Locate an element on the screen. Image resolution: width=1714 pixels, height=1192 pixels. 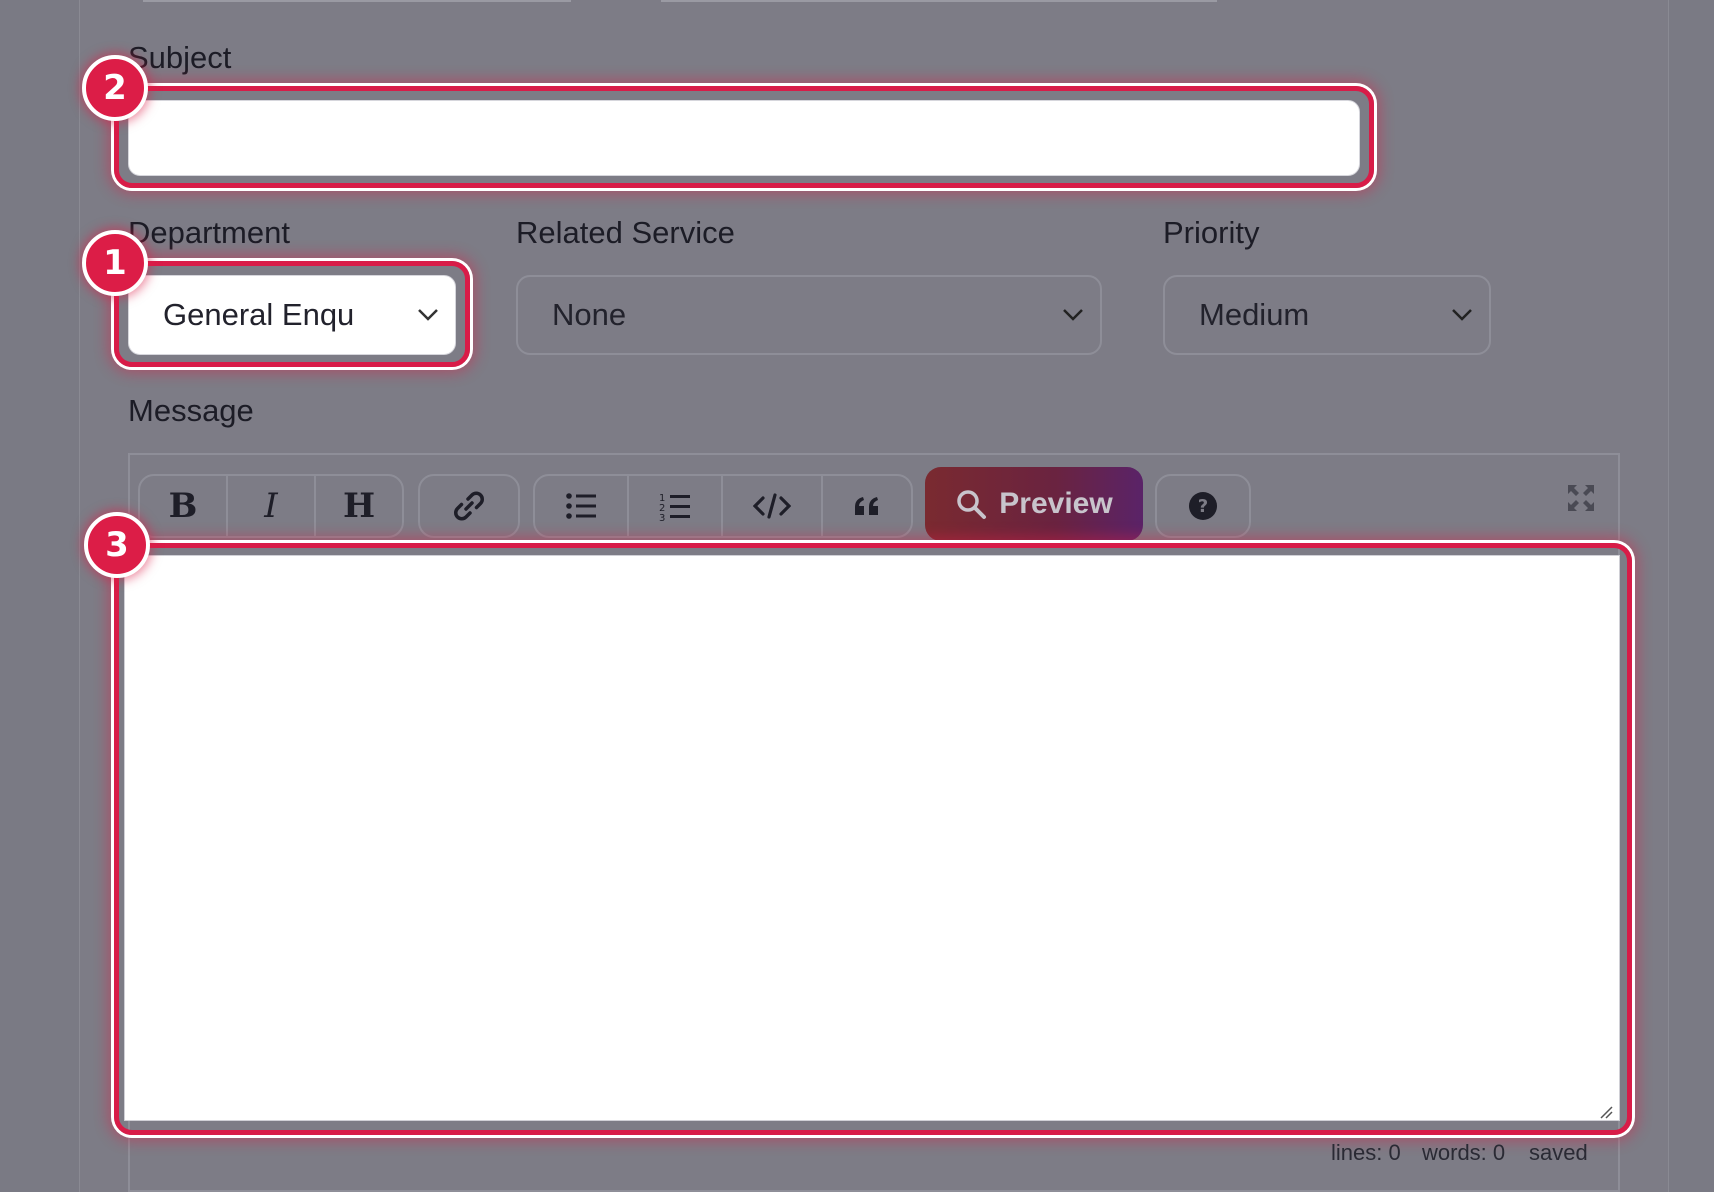
annotation-badge-1: 1 is located at coordinates (115, 263).